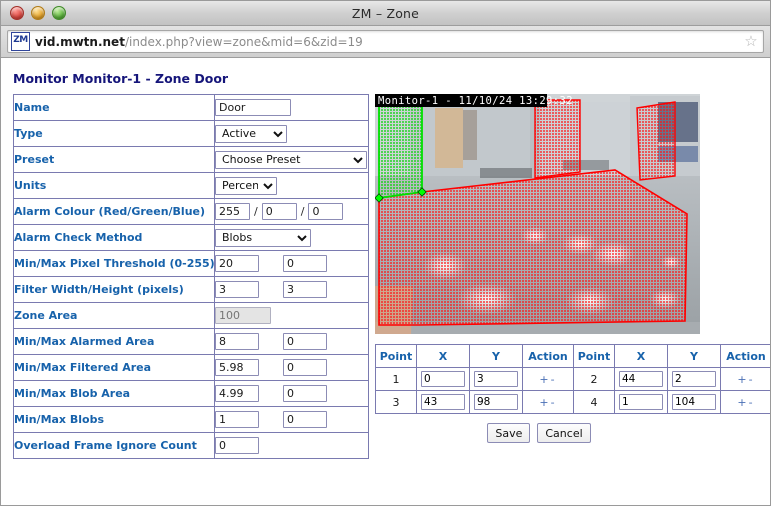  I want to click on input-min-max-blob-area-min, so click(237, 393).